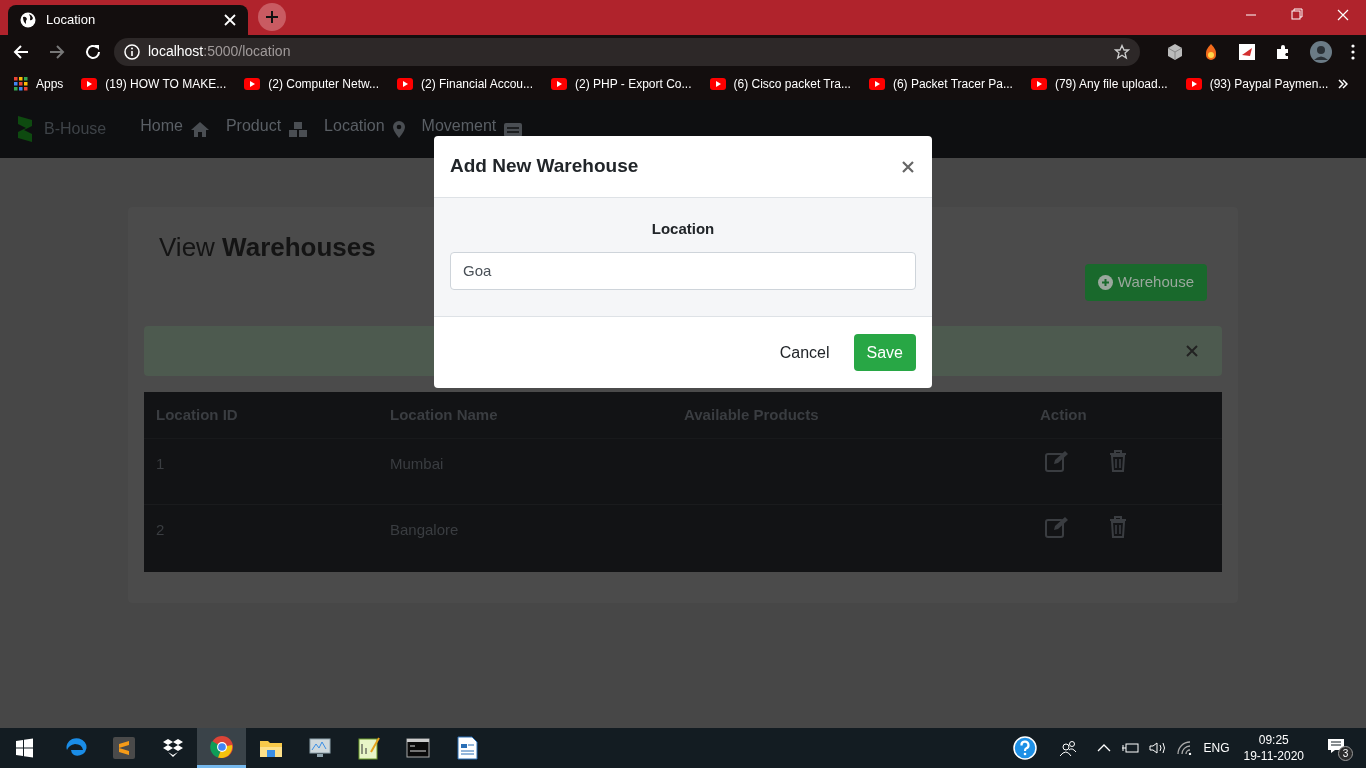 The width and height of the screenshot is (1366, 768). I want to click on message-icon, so click(1336, 746).